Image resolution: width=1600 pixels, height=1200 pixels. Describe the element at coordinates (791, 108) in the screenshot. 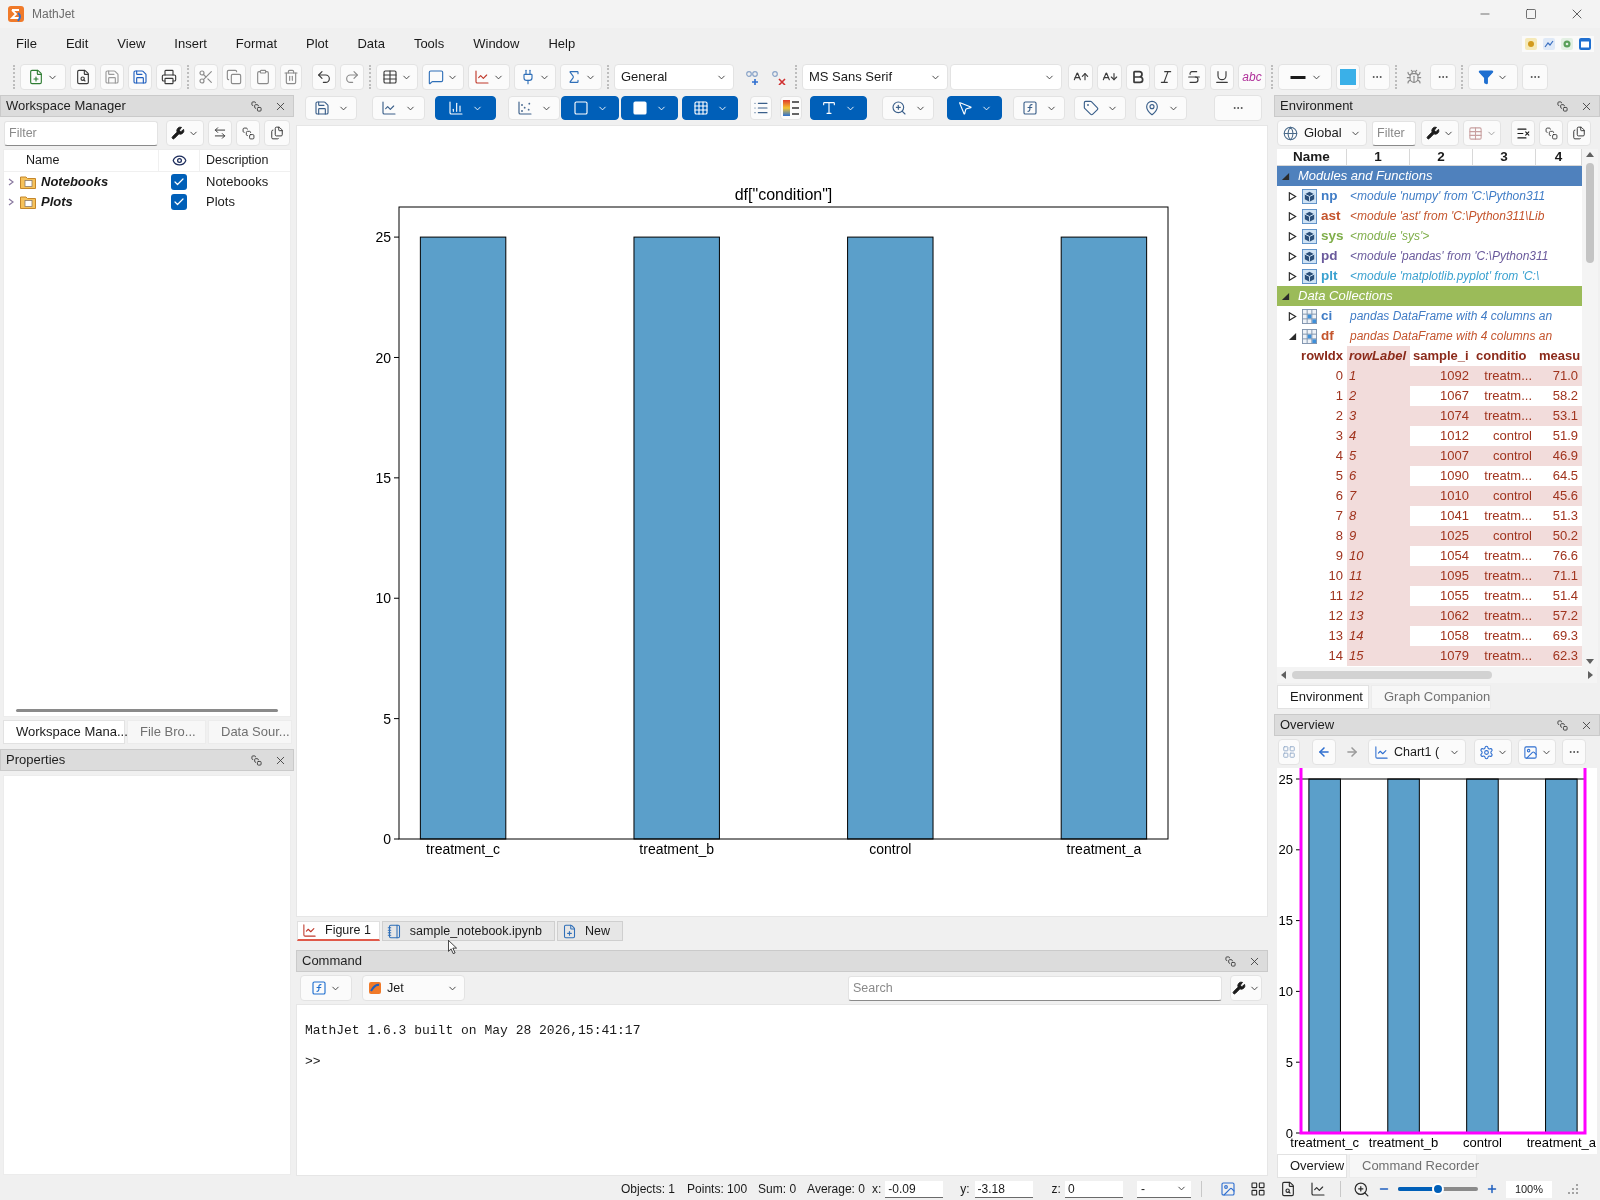

I see `colormap-button` at that location.